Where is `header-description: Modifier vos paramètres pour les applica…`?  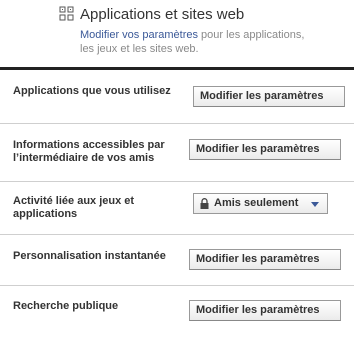 header-description: Modifier vos paramètres pour les applica… is located at coordinates (200, 42).